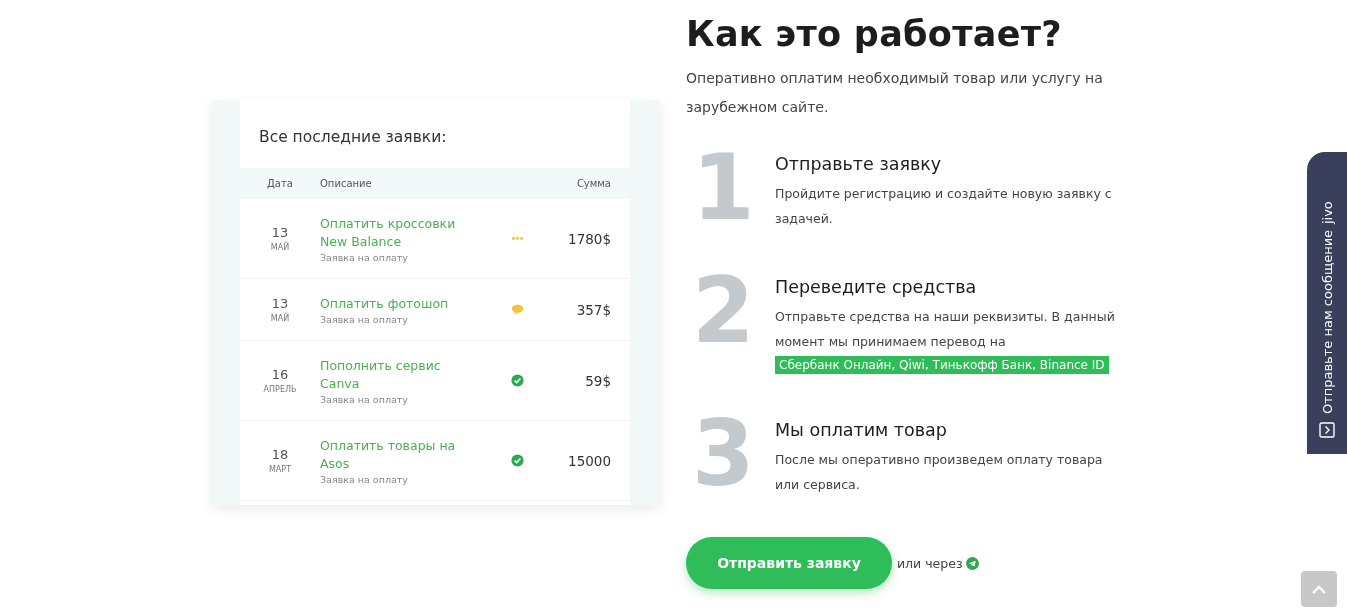 The height and width of the screenshot is (609, 1347). Describe the element at coordinates (280, 183) in the screenshot. I see `column-header: Дата` at that location.